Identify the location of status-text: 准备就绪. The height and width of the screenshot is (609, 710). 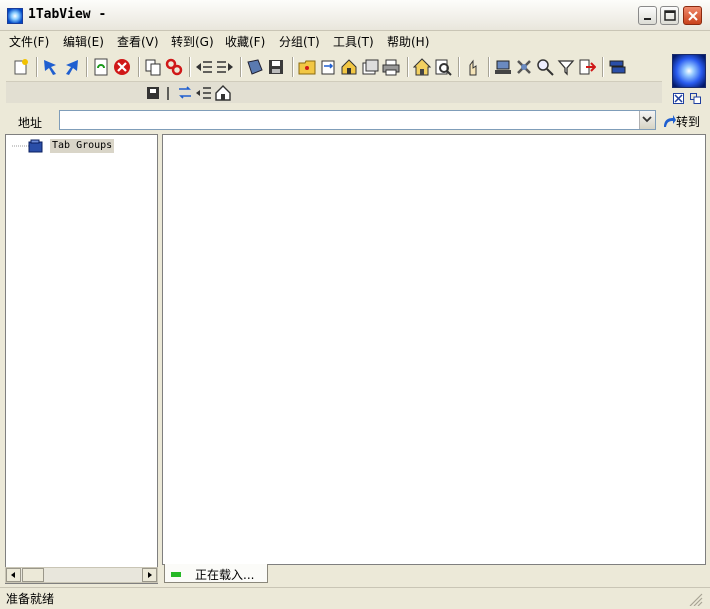
(30, 599).